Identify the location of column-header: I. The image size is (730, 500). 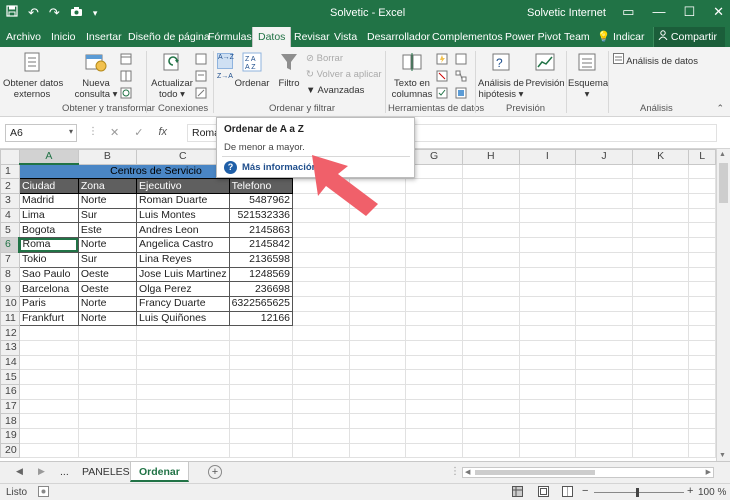
(547, 157).